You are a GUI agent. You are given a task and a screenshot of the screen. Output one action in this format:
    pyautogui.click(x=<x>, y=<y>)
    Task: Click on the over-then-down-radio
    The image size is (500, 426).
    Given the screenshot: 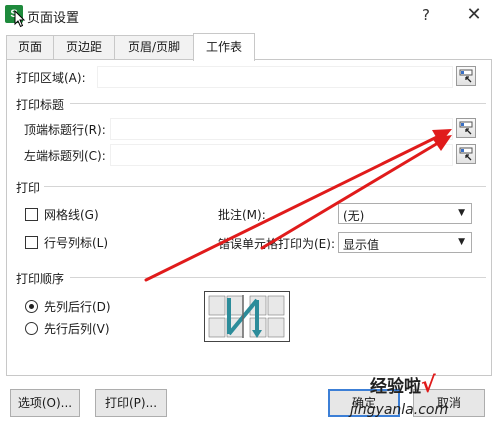 What is the action you would take?
    pyautogui.click(x=31, y=328)
    